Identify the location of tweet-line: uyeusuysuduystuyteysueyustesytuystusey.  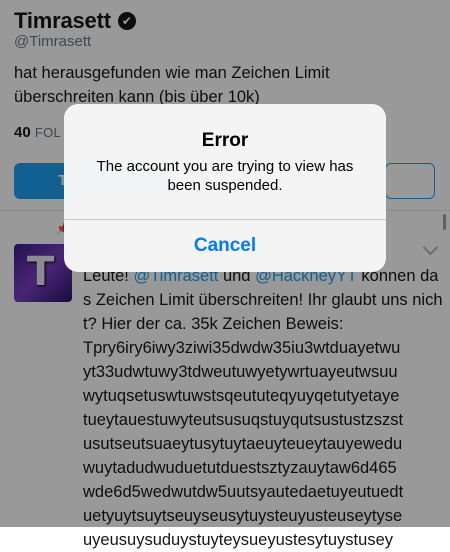
(238, 540).